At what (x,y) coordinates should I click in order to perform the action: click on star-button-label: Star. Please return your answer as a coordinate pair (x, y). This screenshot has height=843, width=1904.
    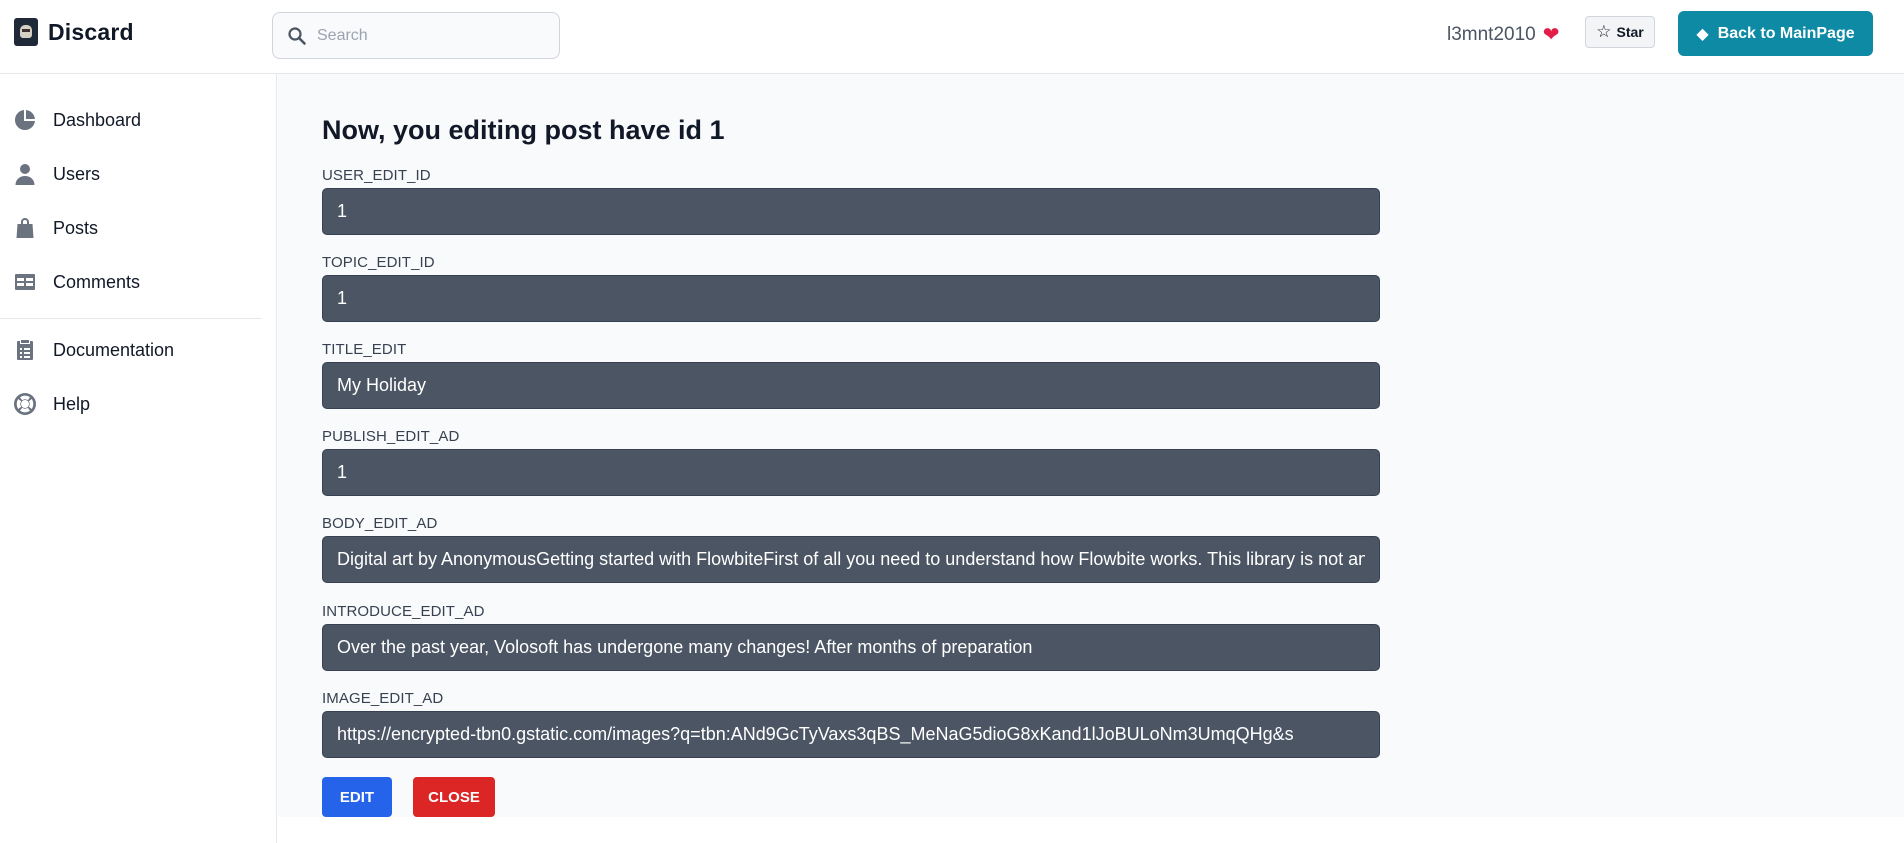
    Looking at the image, I should click on (1630, 32).